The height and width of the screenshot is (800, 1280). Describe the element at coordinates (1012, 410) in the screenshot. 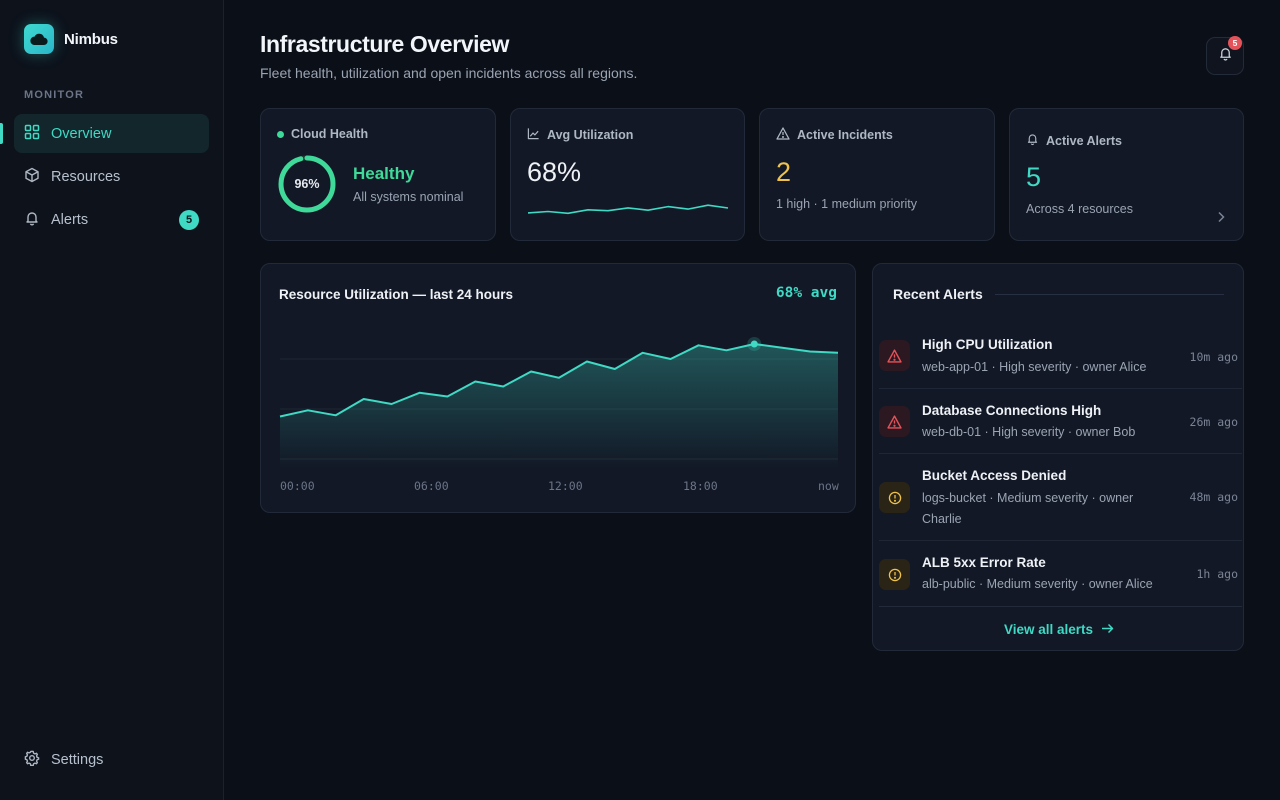

I see `alert-title: Database Connections High` at that location.